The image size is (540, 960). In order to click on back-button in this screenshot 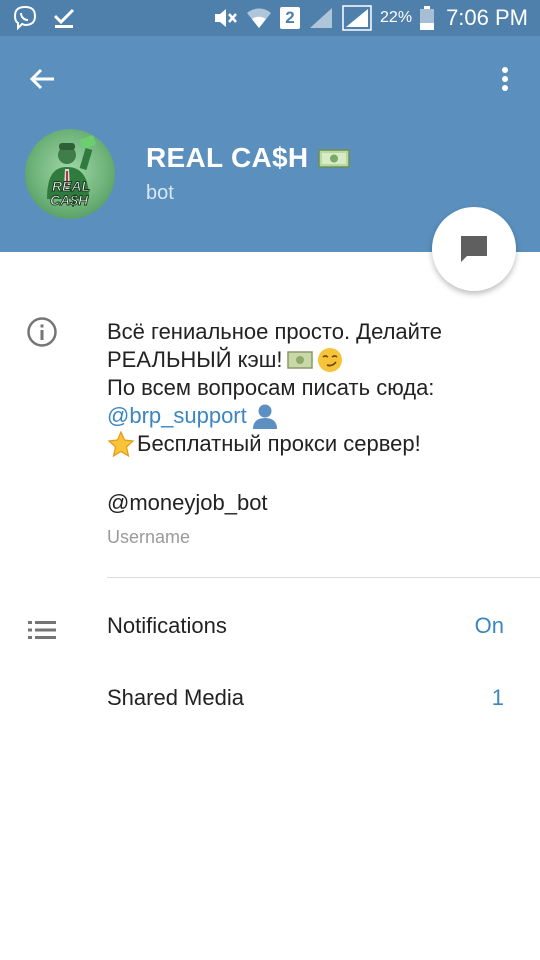, I will do `click(42, 79)`.